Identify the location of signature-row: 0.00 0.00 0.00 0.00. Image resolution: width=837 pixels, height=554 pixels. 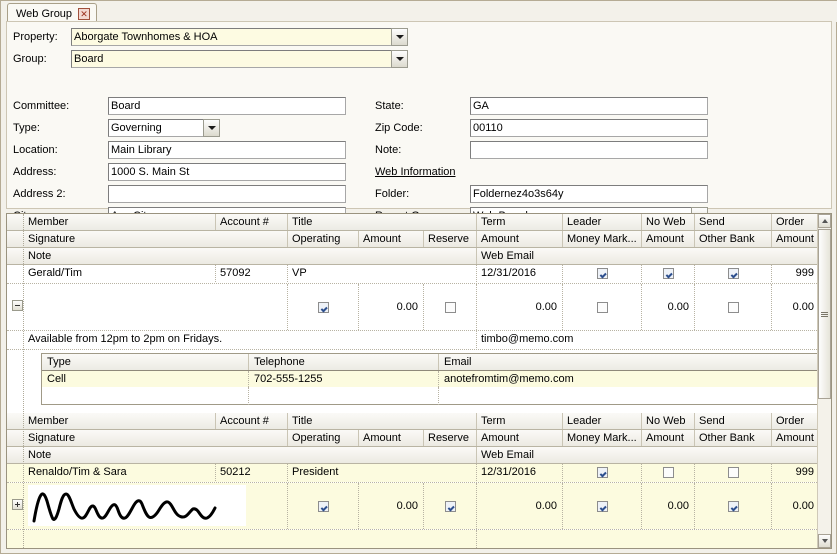
(413, 307).